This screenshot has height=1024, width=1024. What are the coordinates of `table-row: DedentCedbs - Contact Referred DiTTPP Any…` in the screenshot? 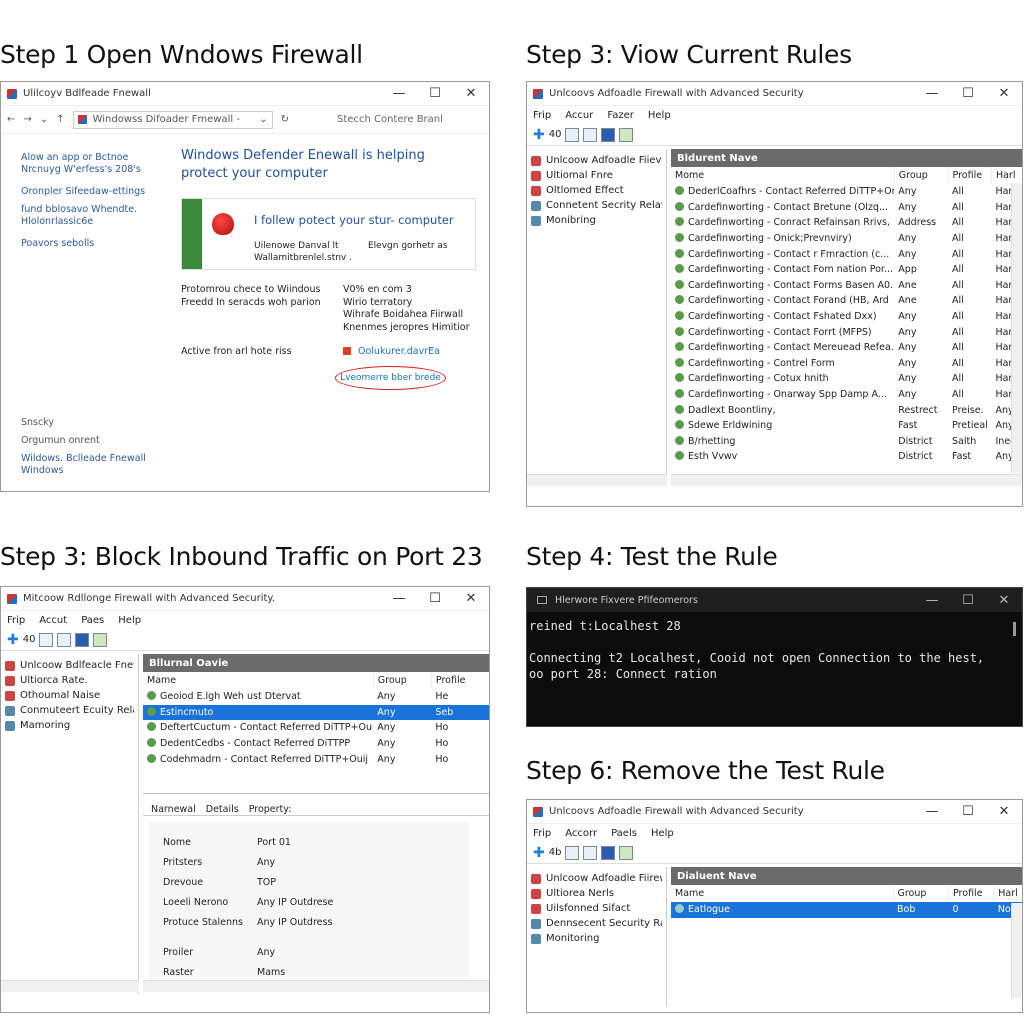 It's located at (316, 744).